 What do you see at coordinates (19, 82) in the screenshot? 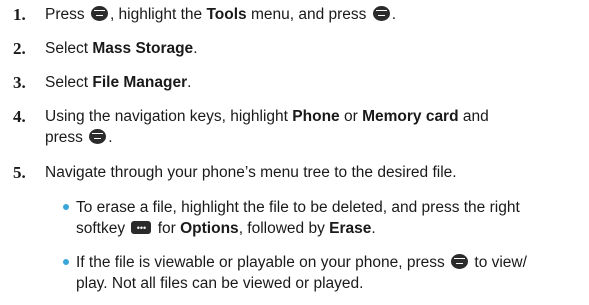
I see `step-number: 3.` at bounding box center [19, 82].